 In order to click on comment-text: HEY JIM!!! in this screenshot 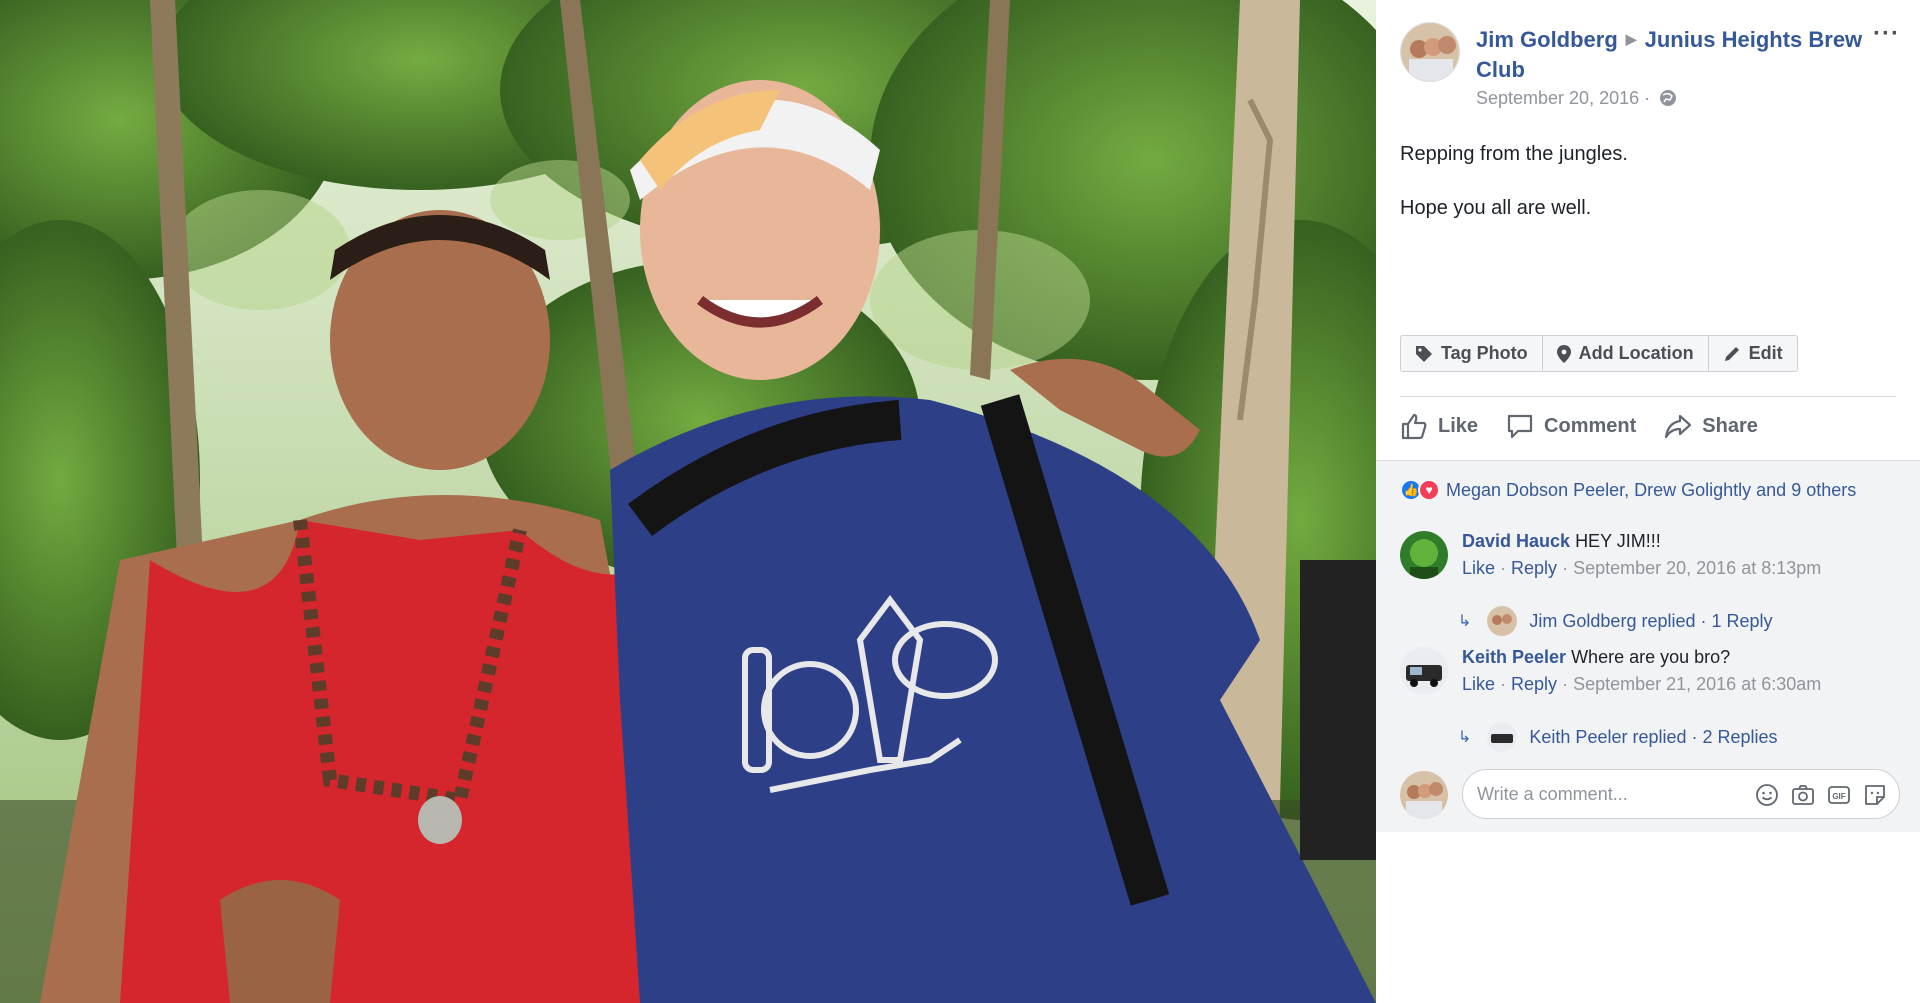, I will do `click(1618, 541)`.